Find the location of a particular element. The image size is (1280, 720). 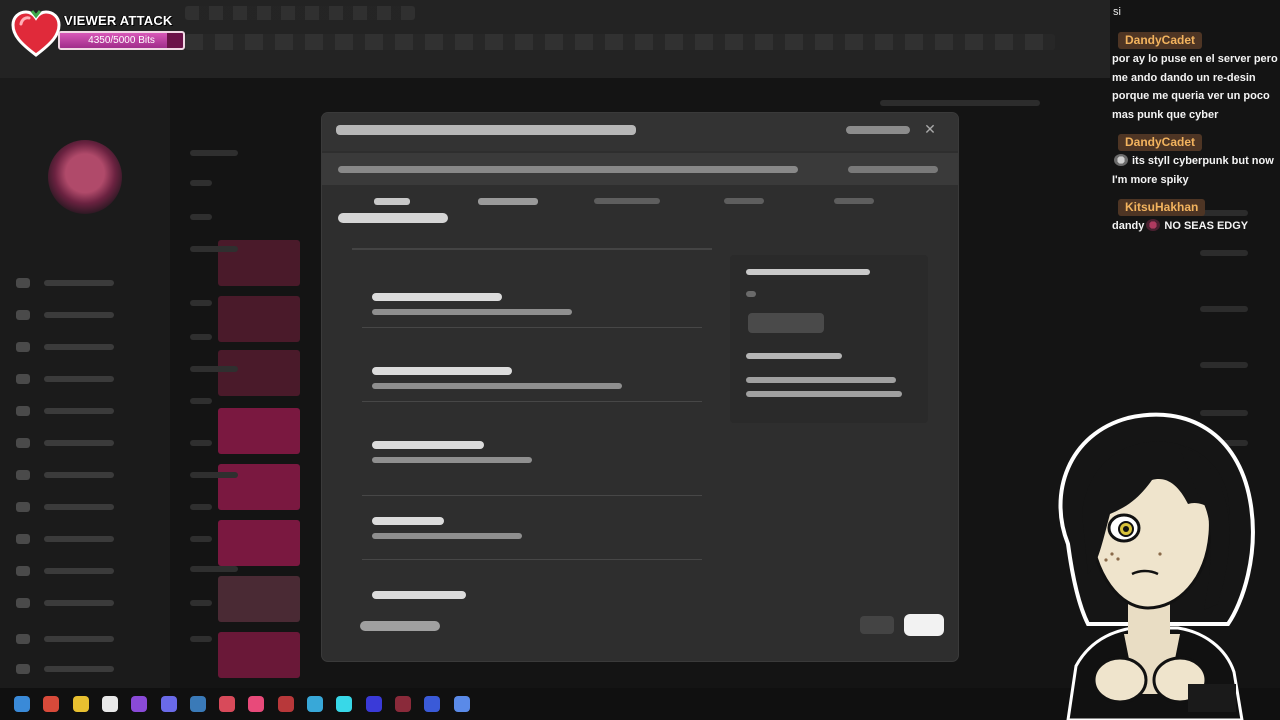

bookmarks-bar is located at coordinates (620, 42).